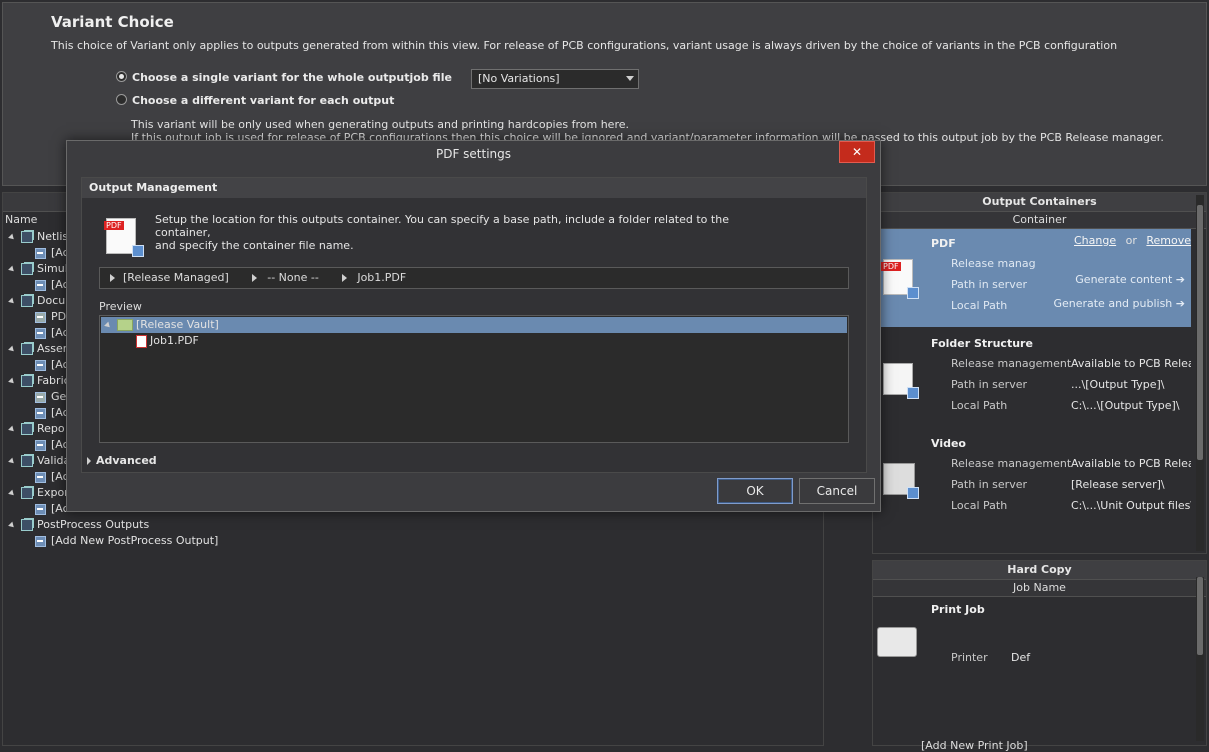 The image size is (1209, 752). Describe the element at coordinates (141, 341) in the screenshot. I see `pdf-file-icon` at that location.